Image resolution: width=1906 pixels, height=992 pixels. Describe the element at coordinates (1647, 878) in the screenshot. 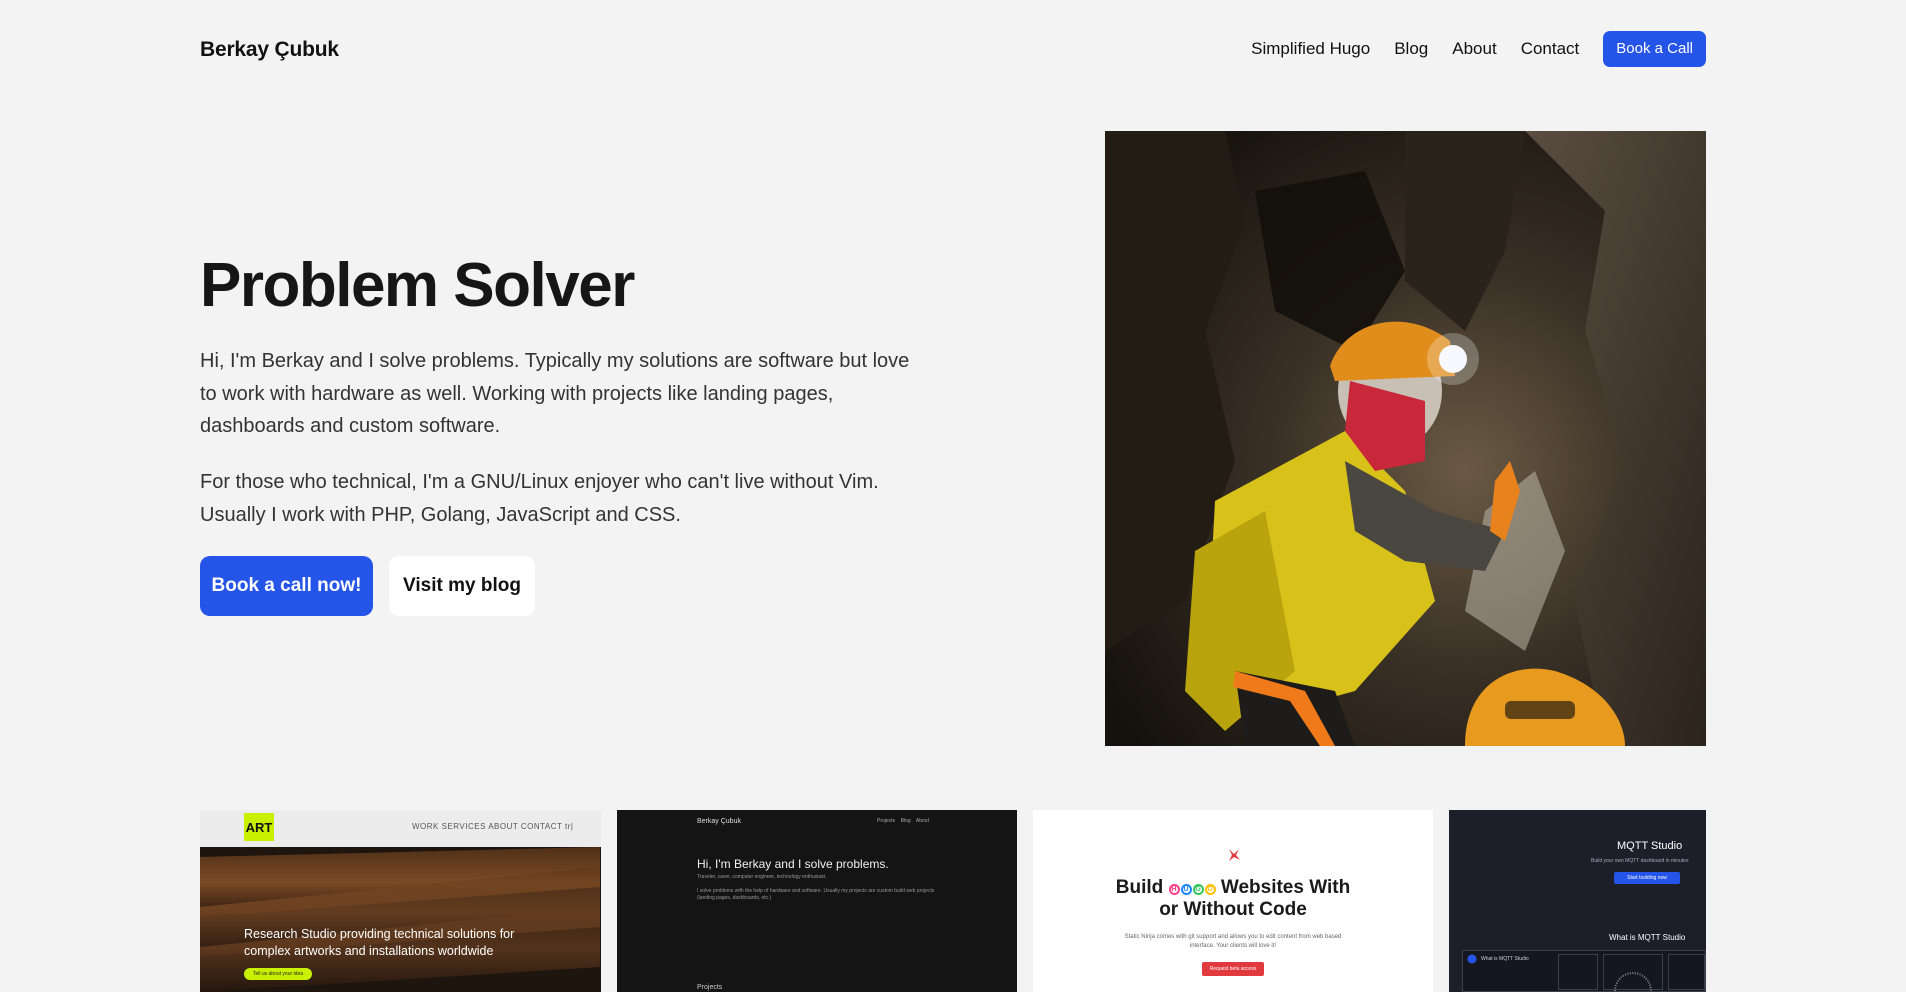

I see `mqtt-start-button: Start building now` at that location.